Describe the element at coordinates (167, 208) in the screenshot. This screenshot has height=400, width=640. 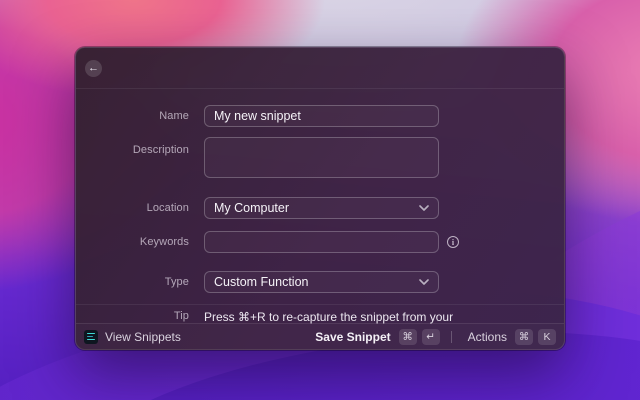
I see `location-label: Location` at that location.